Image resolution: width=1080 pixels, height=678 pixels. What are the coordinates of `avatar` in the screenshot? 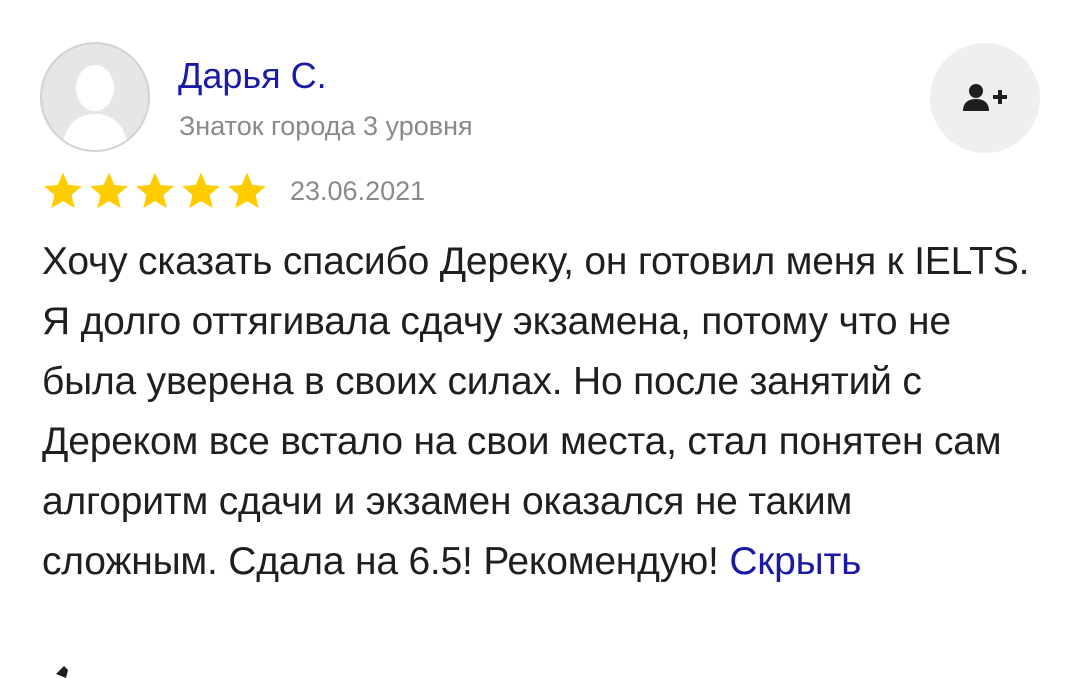 It's located at (95, 97).